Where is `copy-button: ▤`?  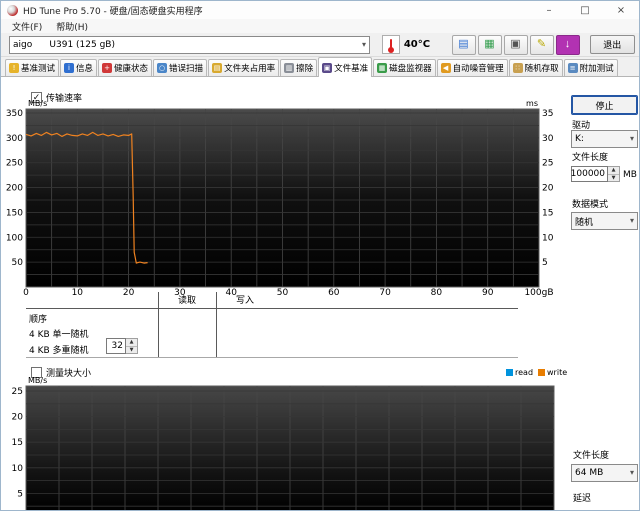 copy-button: ▤ is located at coordinates (463, 44).